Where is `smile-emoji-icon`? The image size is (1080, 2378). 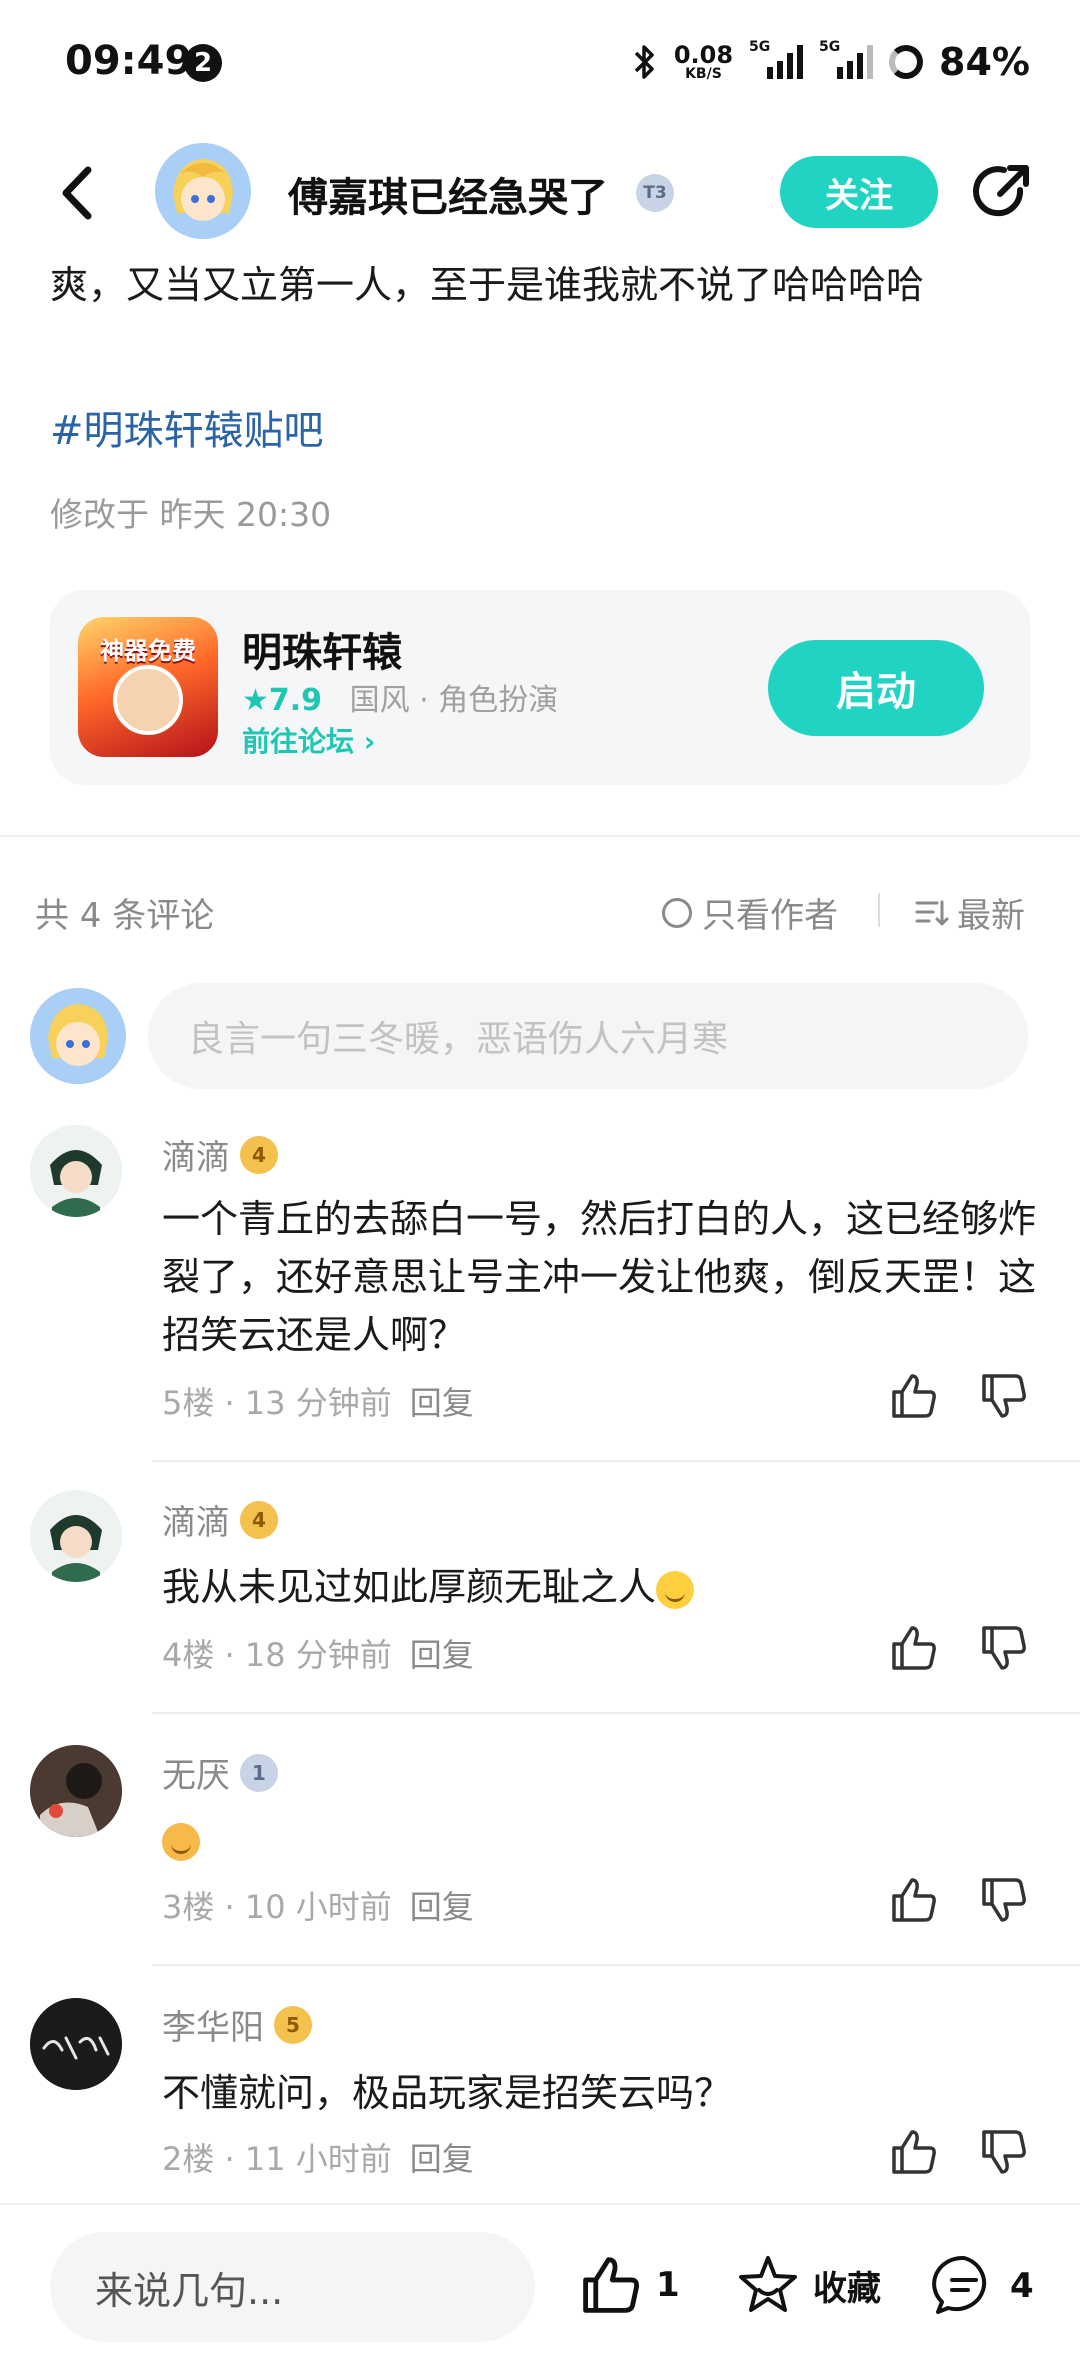
smile-emoji-icon is located at coordinates (675, 1589).